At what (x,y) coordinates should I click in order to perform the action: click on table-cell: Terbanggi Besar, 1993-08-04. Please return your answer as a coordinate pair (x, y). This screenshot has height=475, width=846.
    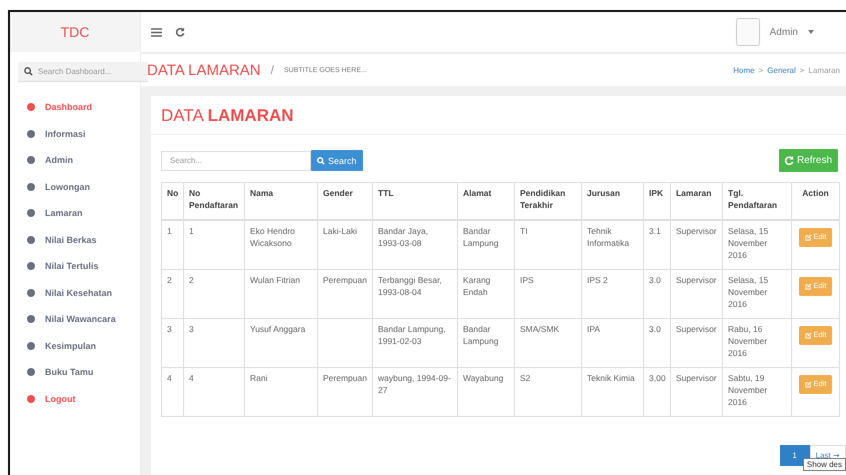
    Looking at the image, I should click on (415, 294).